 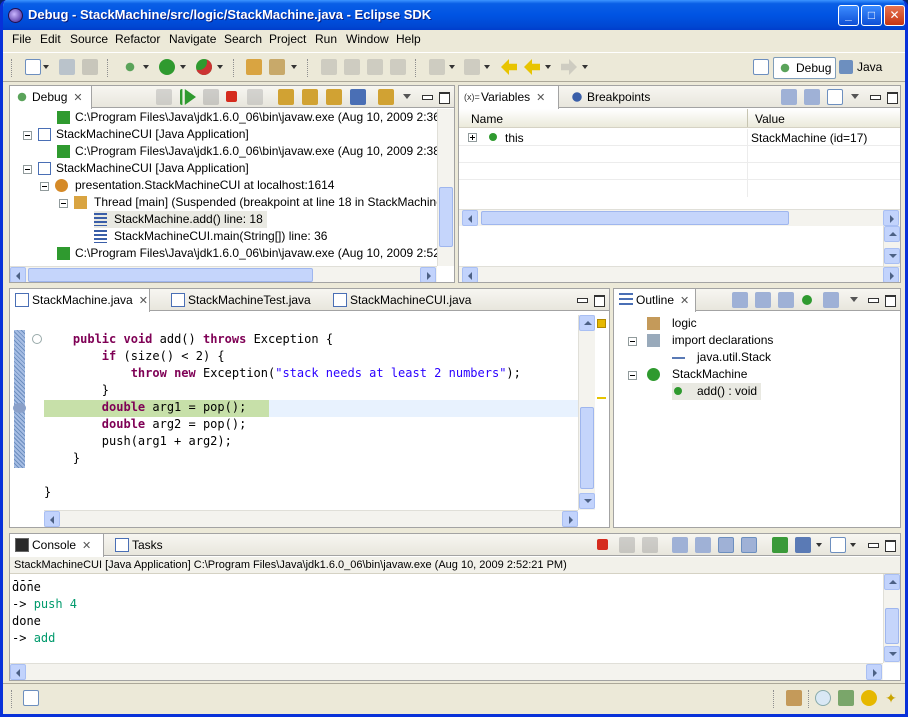 What do you see at coordinates (680, 545) in the screenshot?
I see `clear-console-icon` at bounding box center [680, 545].